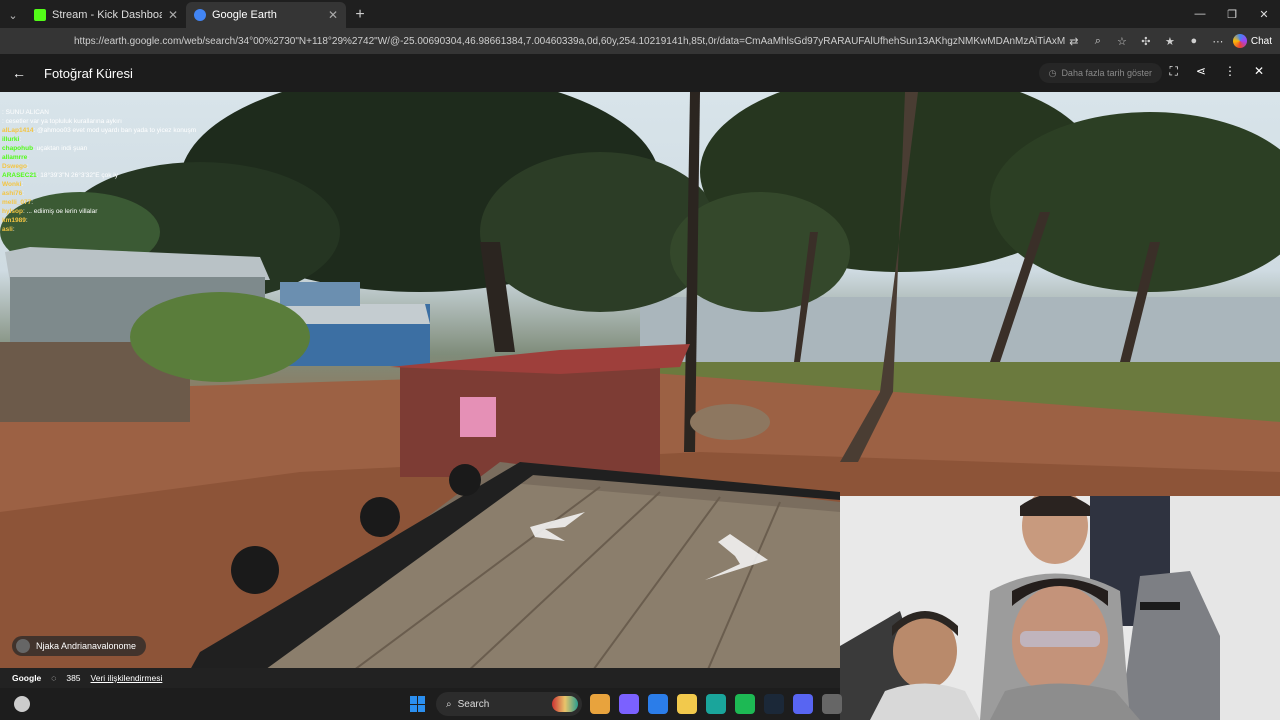 The image size is (1280, 720). I want to click on loading-icon: ◌, so click(54, 678).